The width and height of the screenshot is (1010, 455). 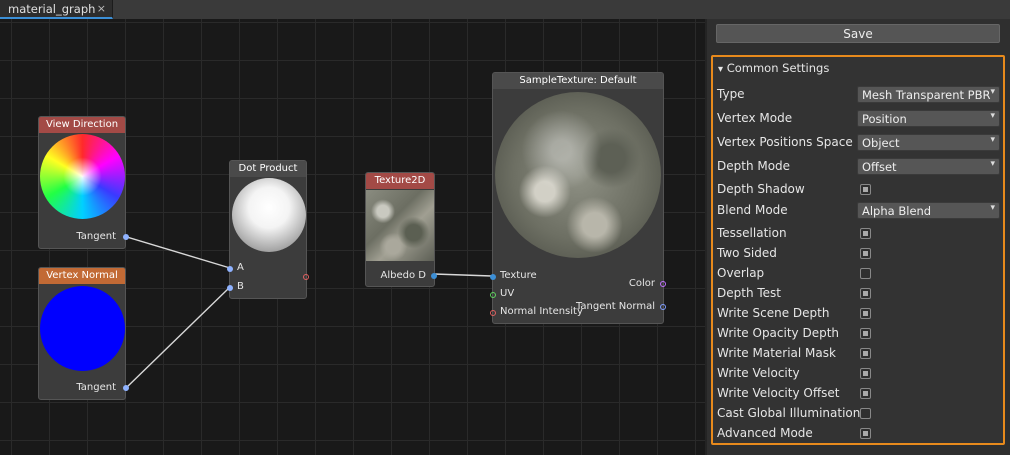 What do you see at coordinates (785, 142) in the screenshot?
I see `setting-label: Vertex Positions Space` at bounding box center [785, 142].